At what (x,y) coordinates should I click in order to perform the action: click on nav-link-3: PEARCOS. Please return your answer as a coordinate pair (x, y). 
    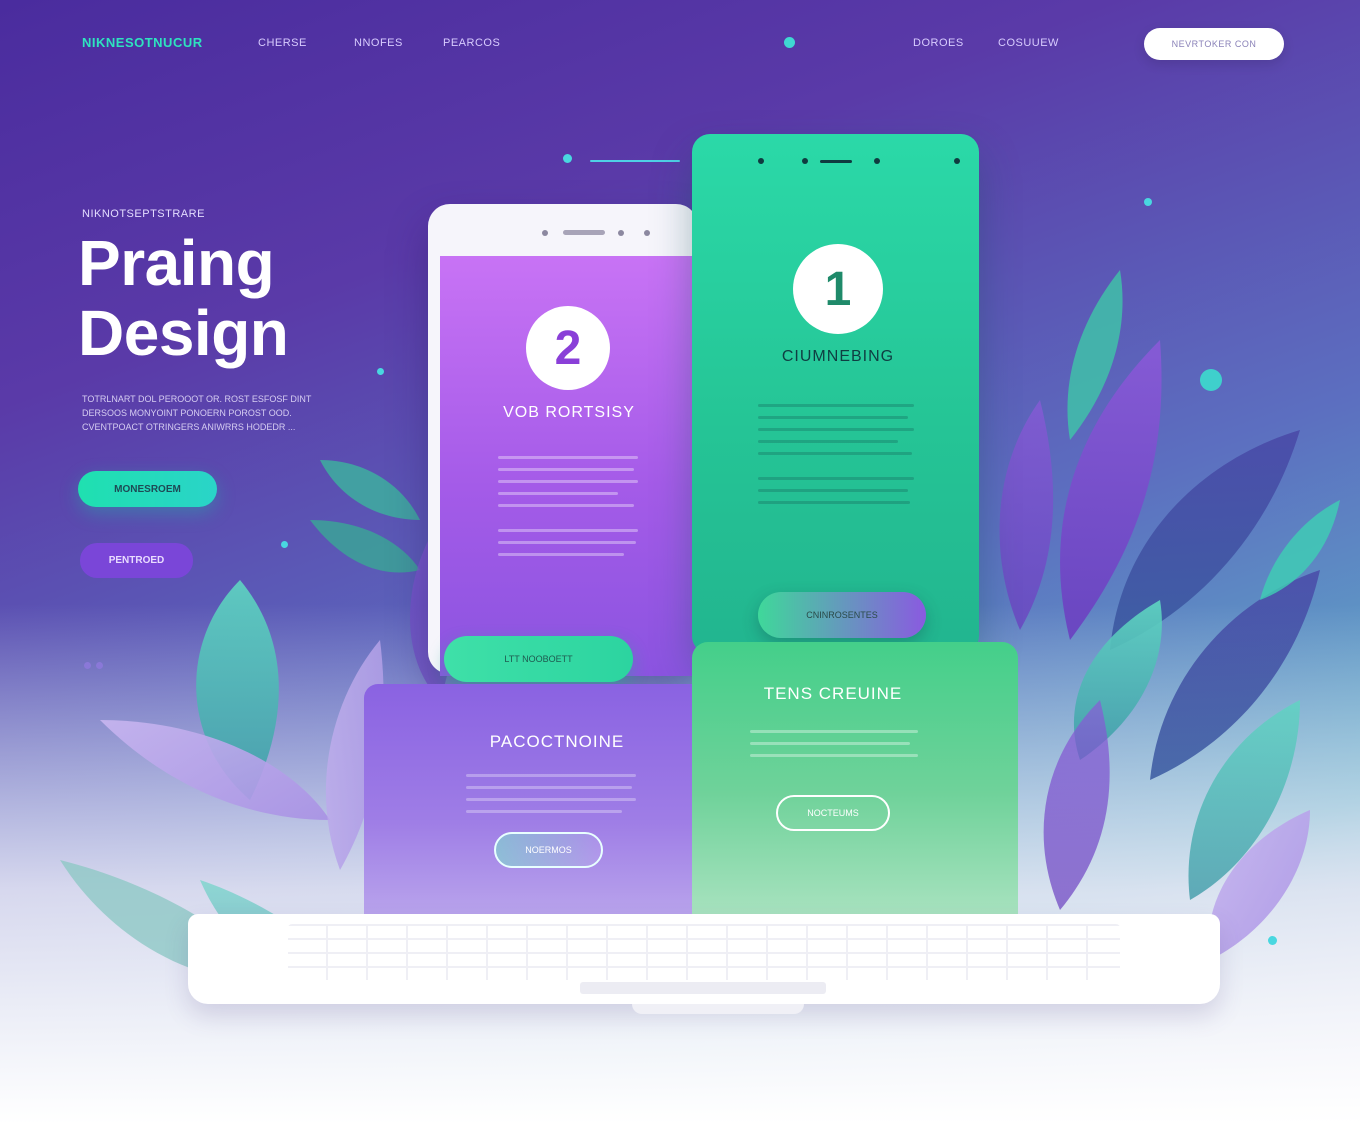
    Looking at the image, I should click on (471, 43).